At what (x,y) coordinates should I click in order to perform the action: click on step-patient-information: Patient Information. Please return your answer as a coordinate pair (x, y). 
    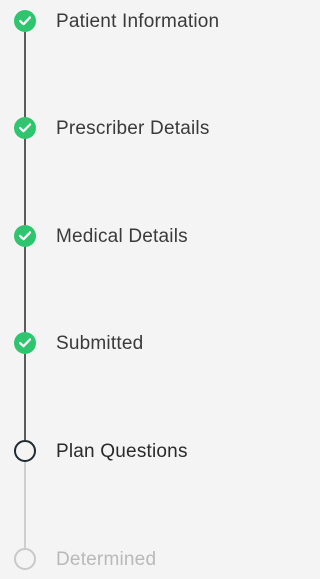
    Looking at the image, I should click on (139, 23).